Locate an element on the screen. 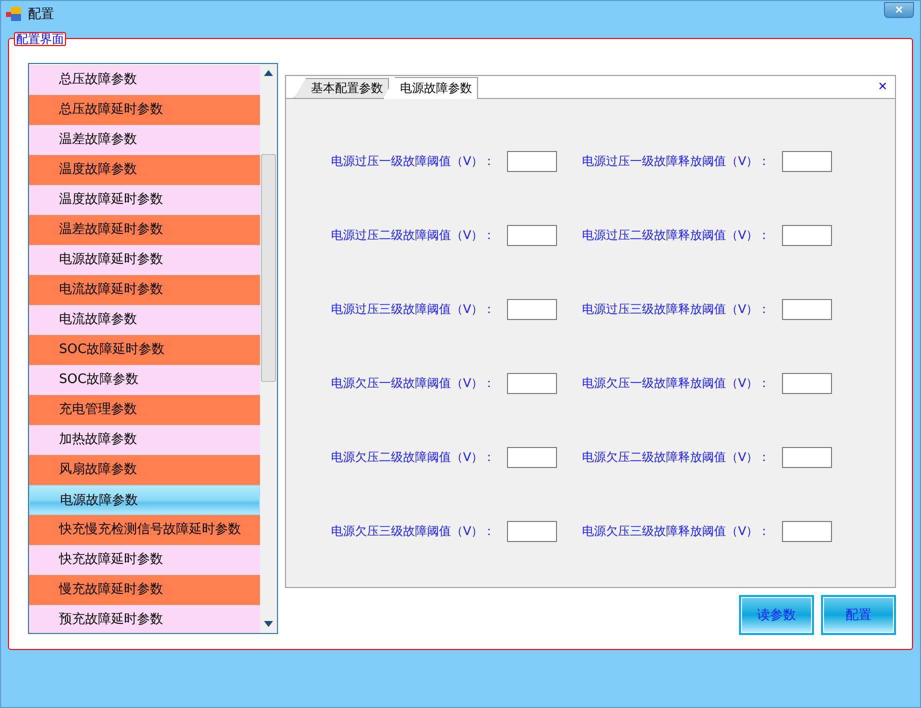 This screenshot has width=921, height=708. list-item: SOC故障参数 is located at coordinates (144, 380).